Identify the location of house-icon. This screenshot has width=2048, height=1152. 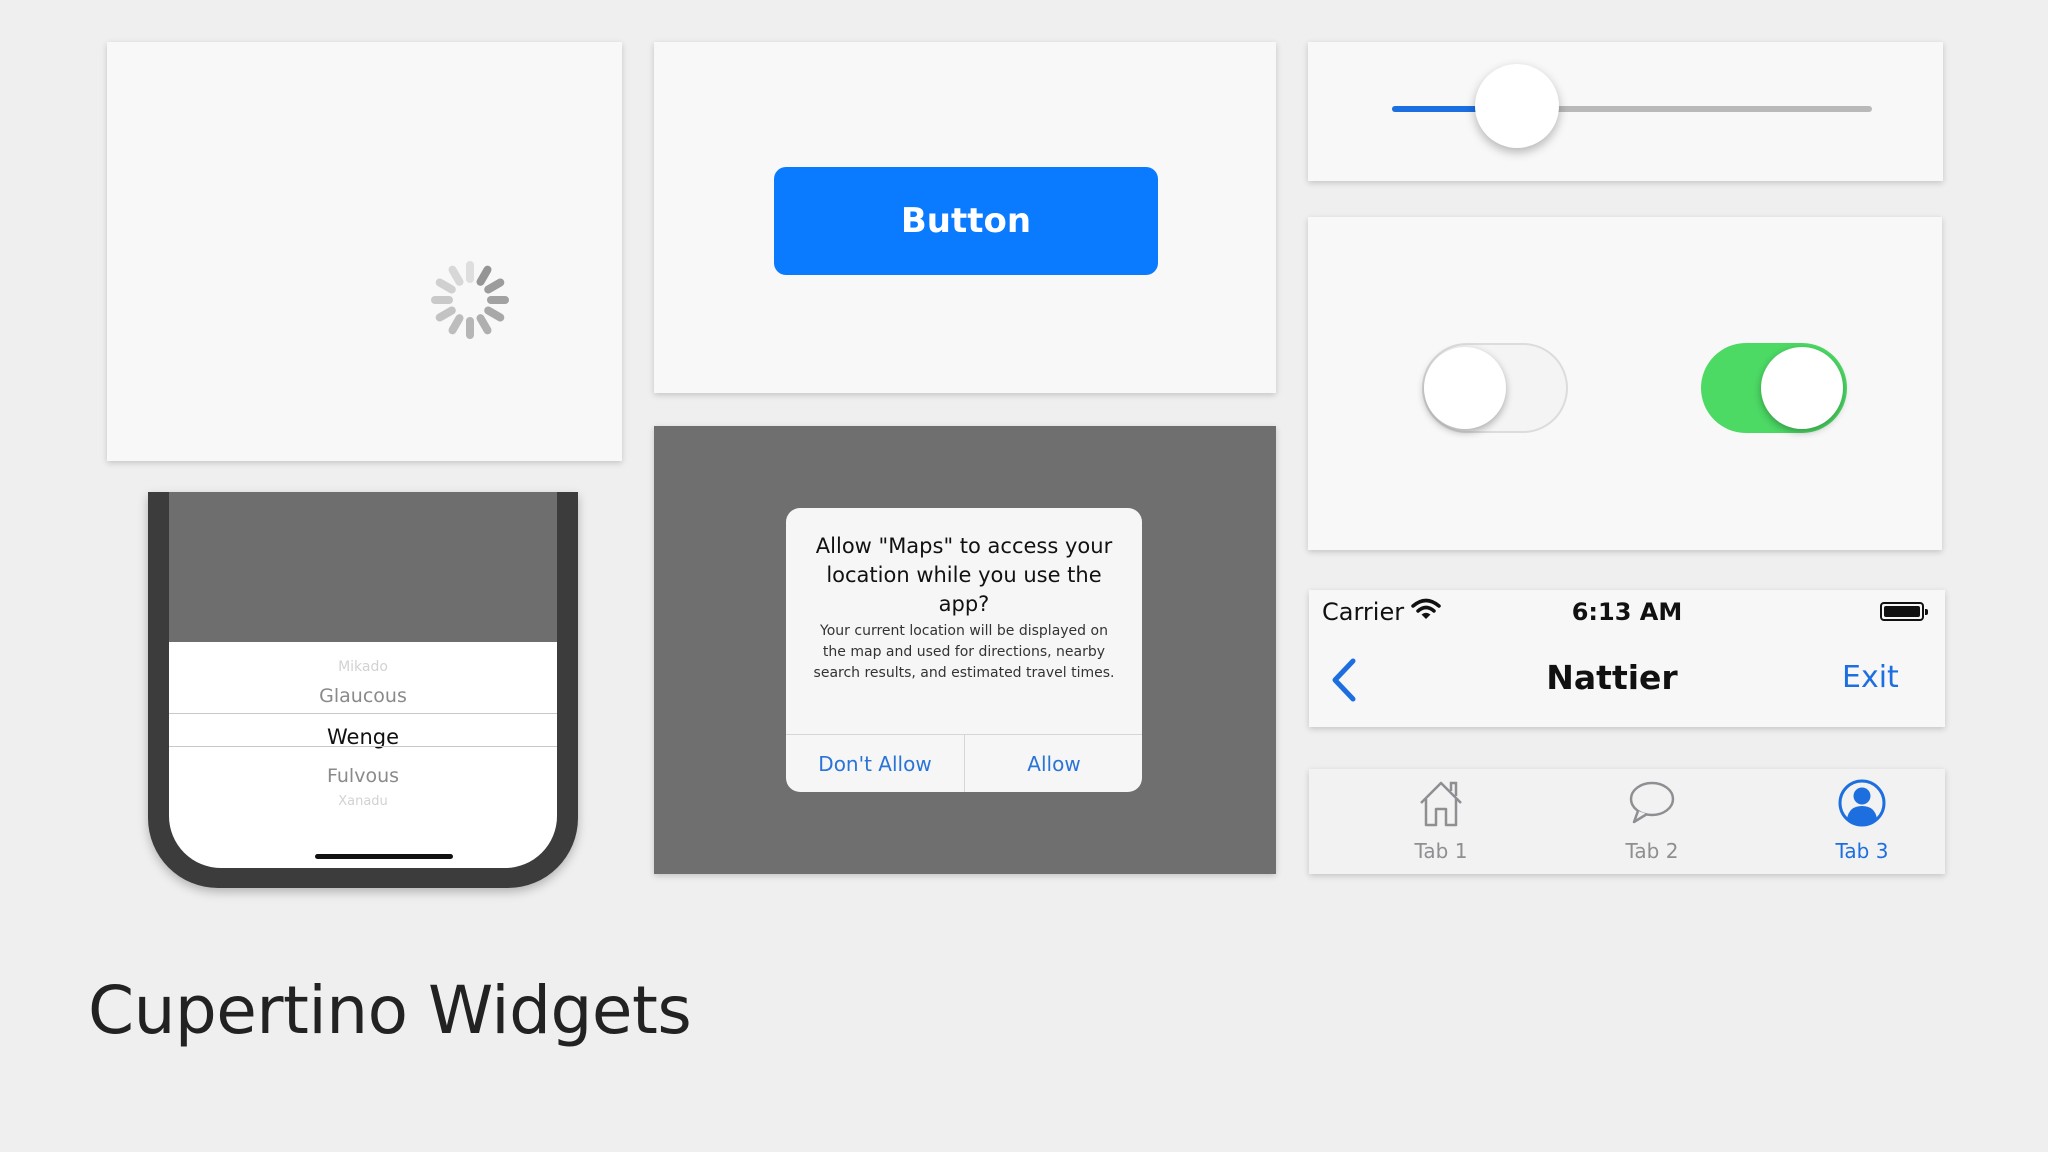
(1441, 804).